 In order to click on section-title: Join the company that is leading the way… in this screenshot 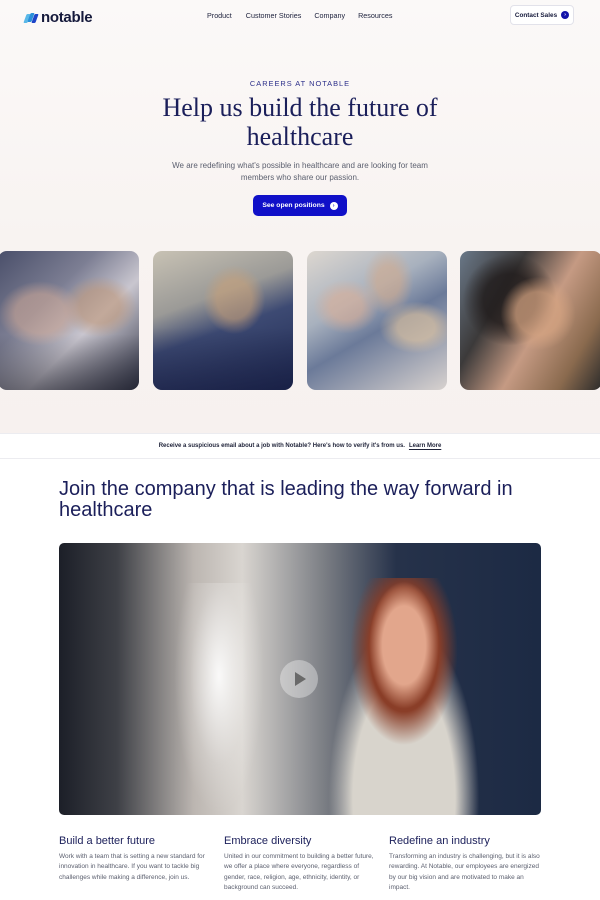, I will do `click(286, 499)`.